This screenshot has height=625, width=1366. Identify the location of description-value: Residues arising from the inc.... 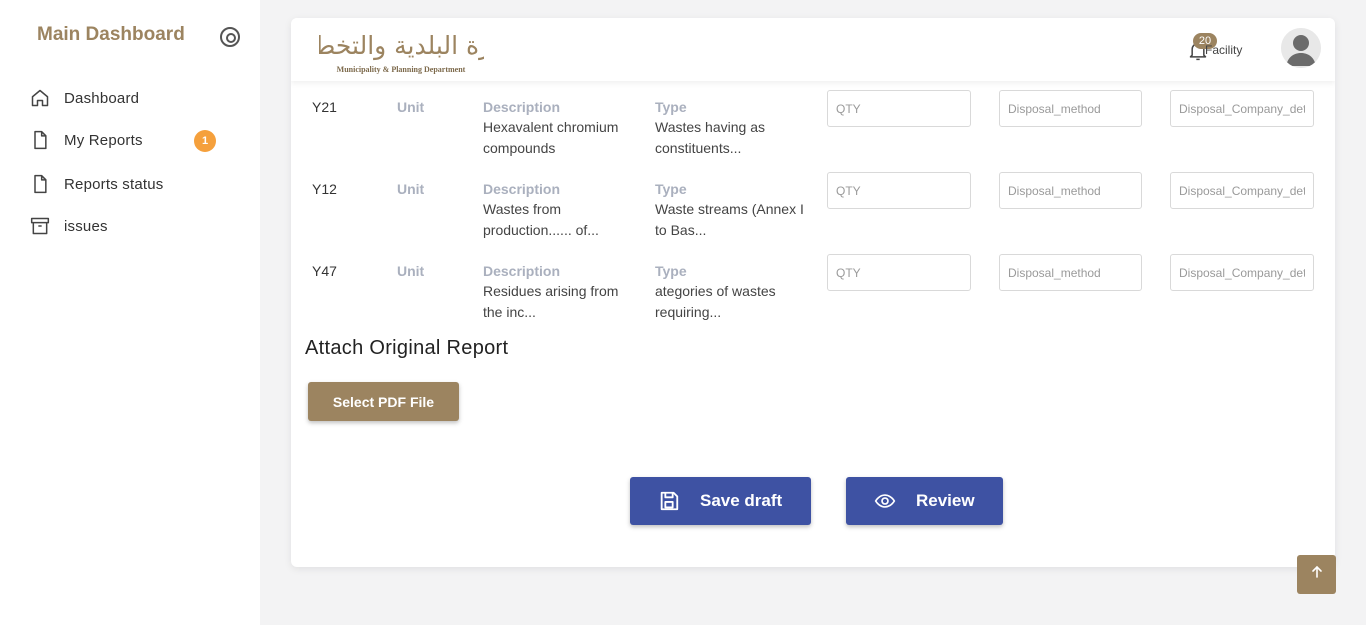
(551, 301).